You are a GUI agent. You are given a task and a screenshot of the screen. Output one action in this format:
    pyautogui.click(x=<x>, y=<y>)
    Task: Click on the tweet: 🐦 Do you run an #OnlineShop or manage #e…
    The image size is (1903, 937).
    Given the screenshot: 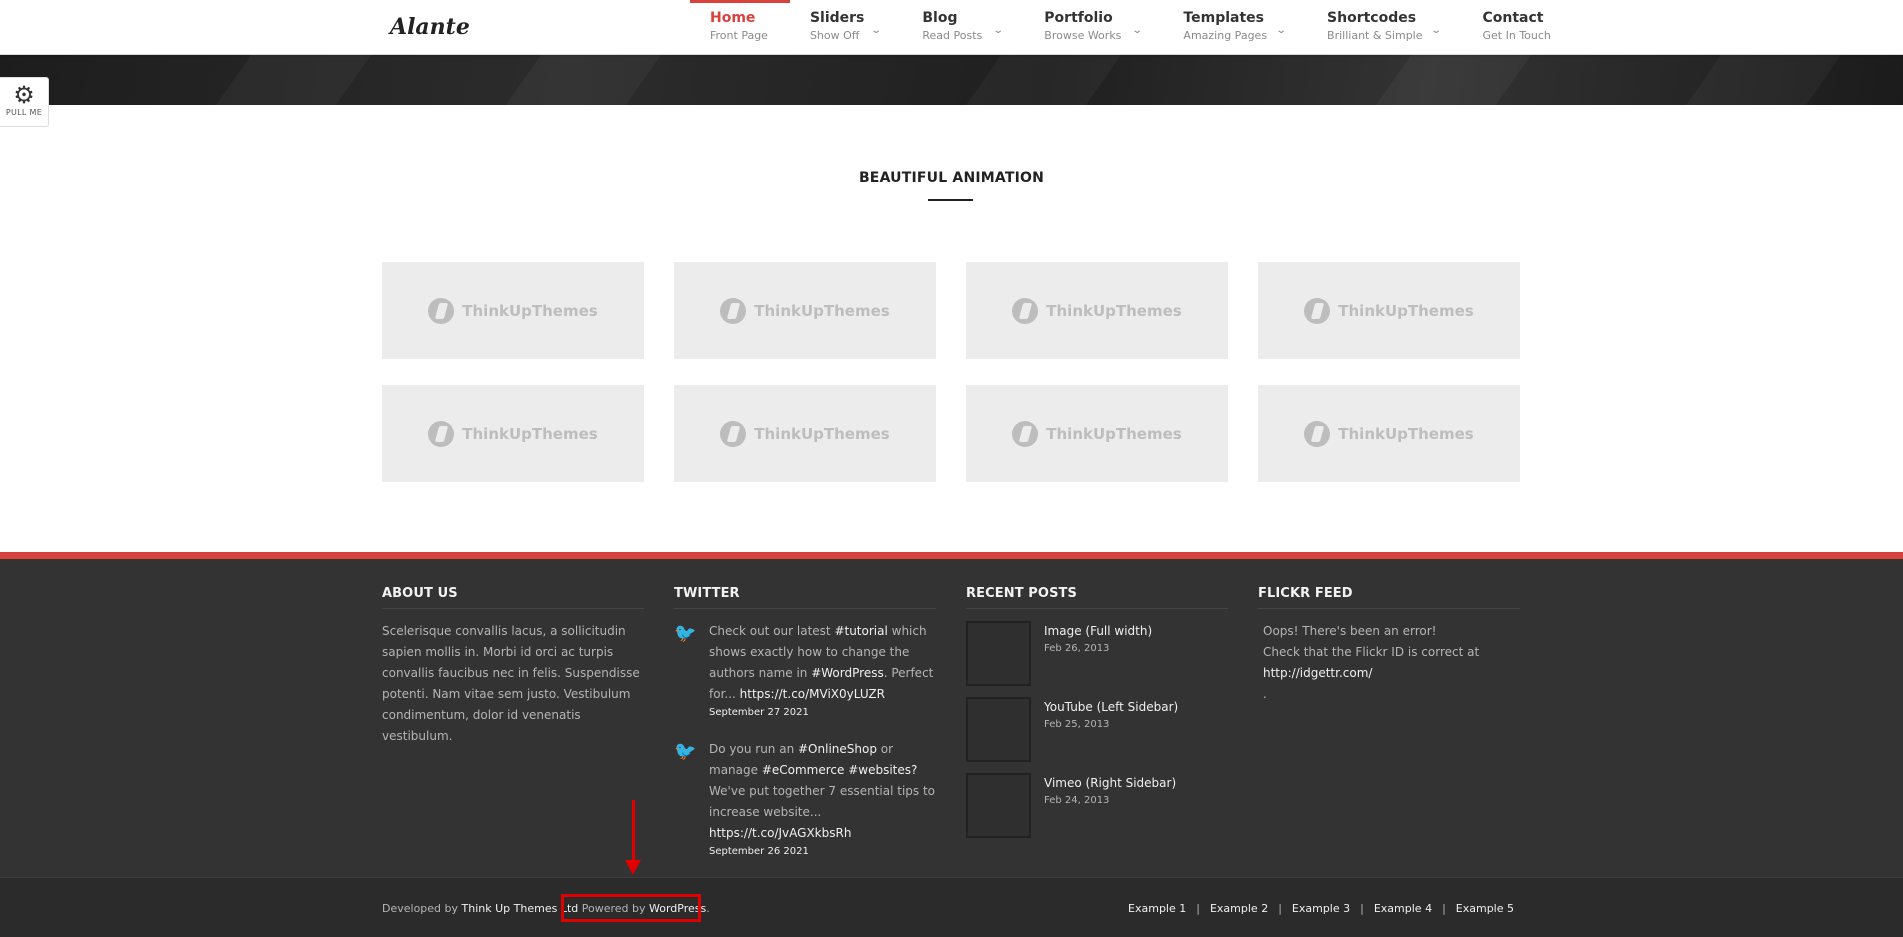 What is the action you would take?
    pyautogui.click(x=805, y=799)
    